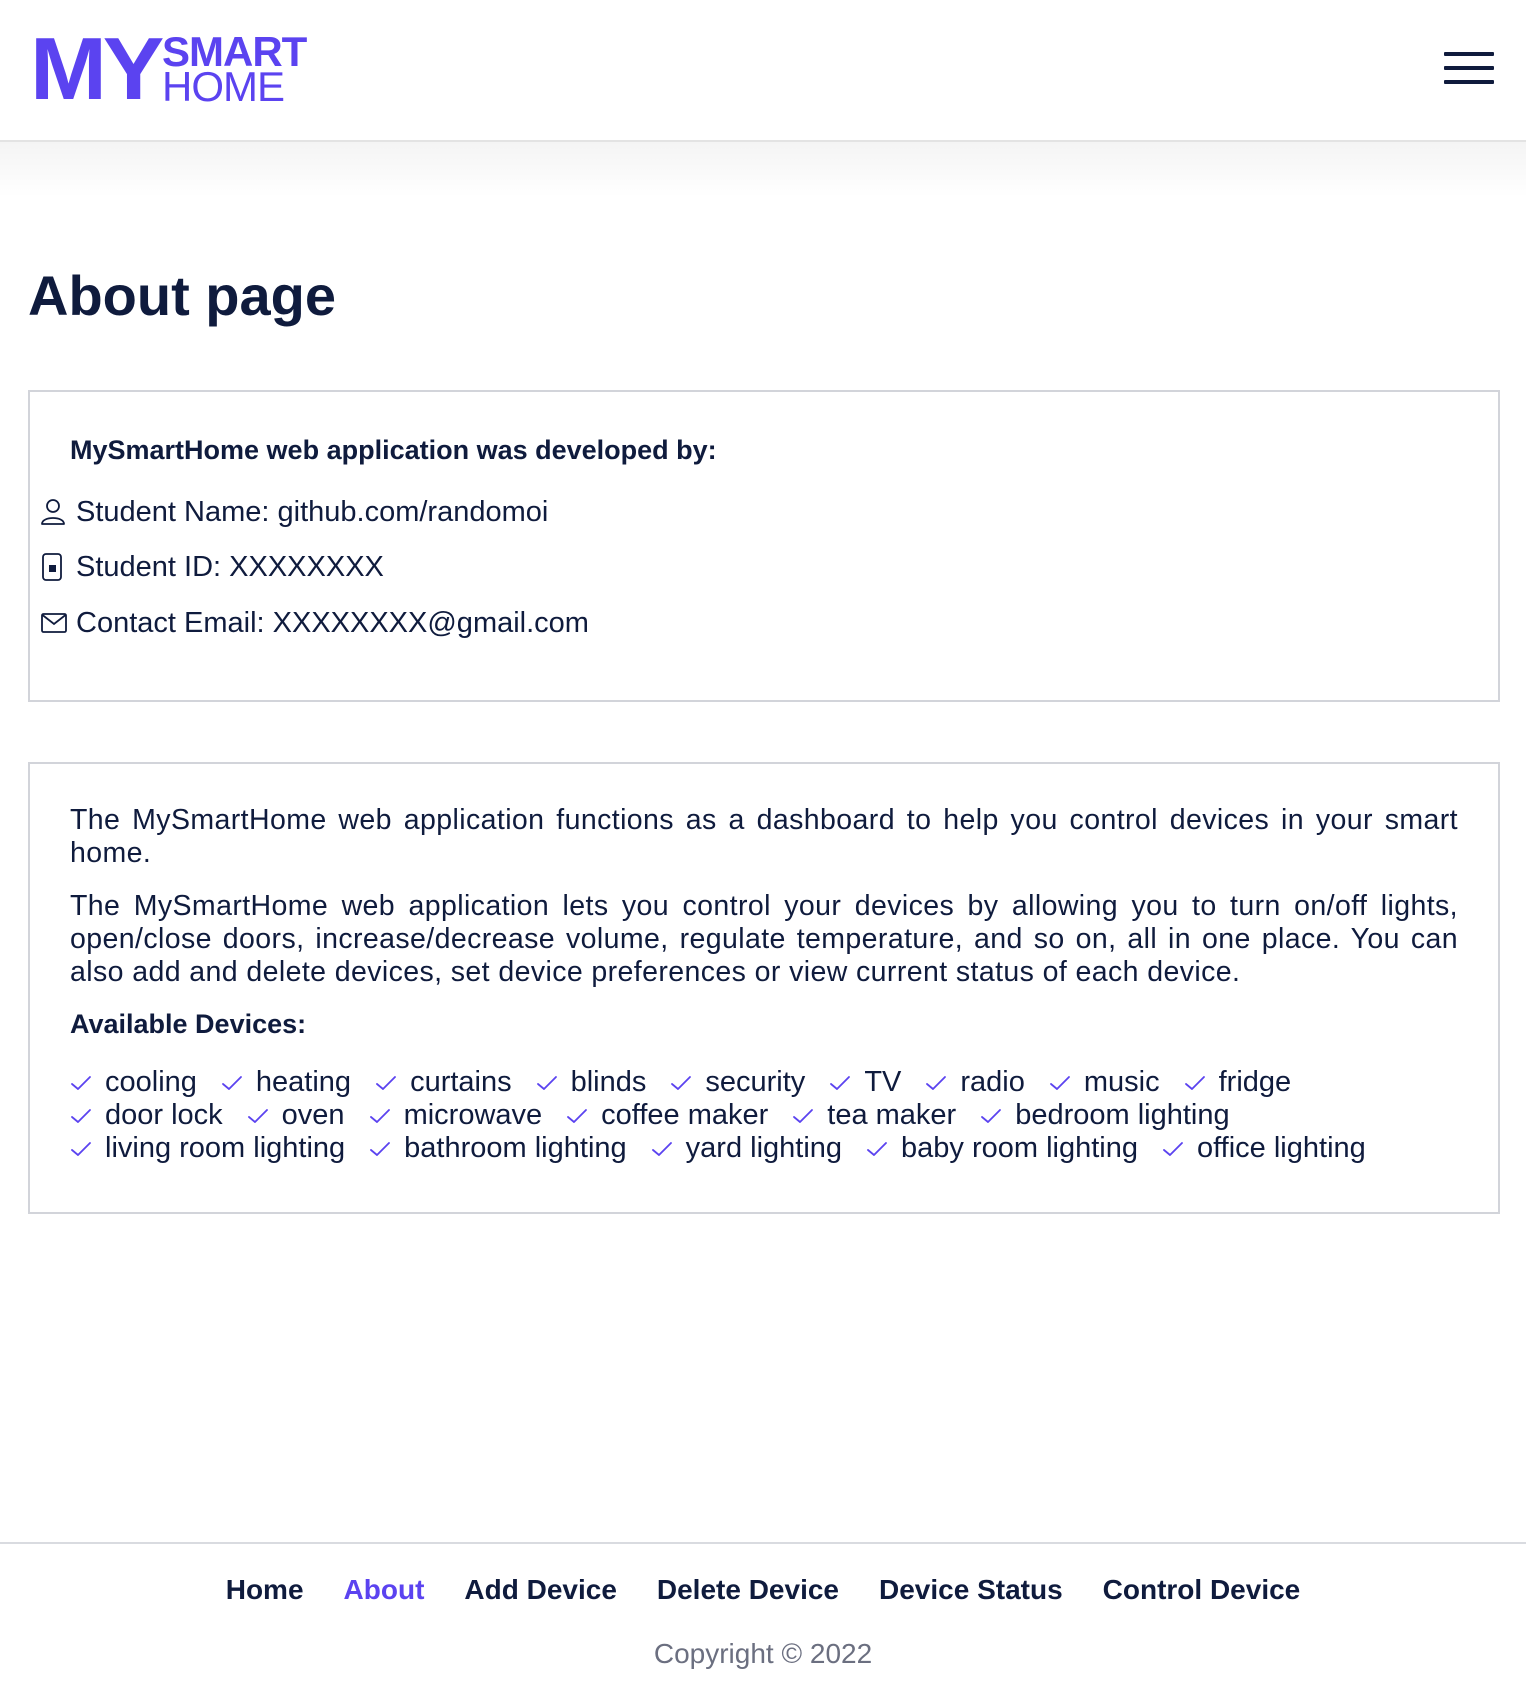 This screenshot has height=1686, width=1526. I want to click on device-item: bedroom lighting, so click(1105, 1115).